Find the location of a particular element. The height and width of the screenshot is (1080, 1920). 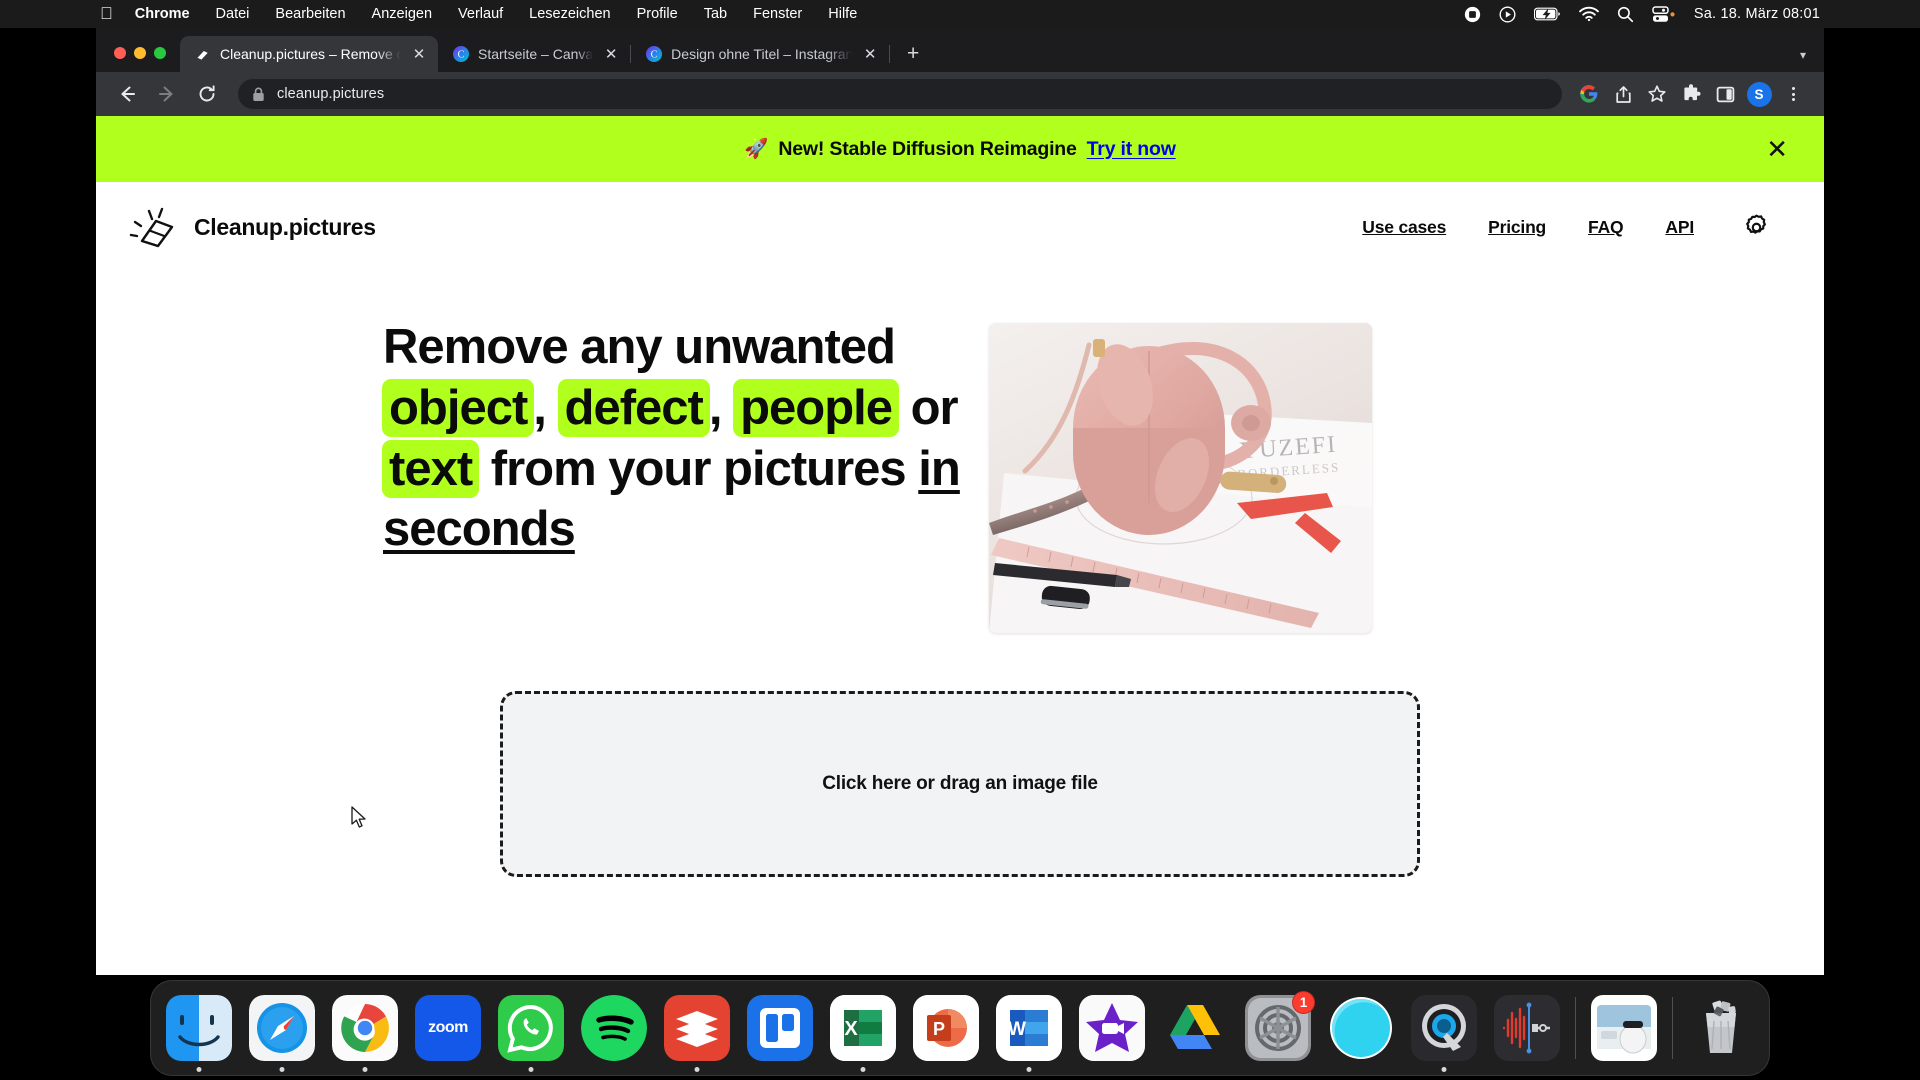

svg-text: X is located at coordinates (851, 1029).